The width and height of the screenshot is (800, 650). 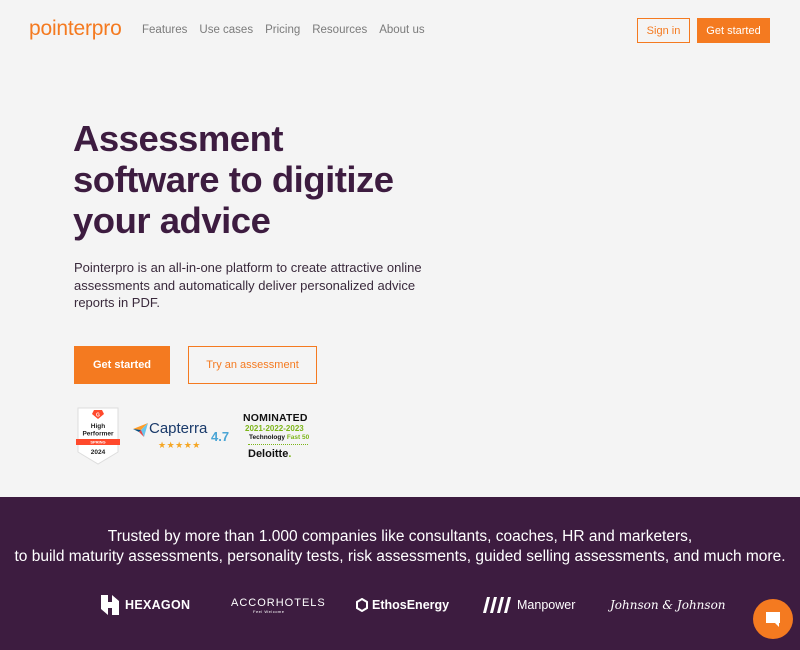 What do you see at coordinates (278, 602) in the screenshot?
I see `accor-text: ACCORHOTELS` at bounding box center [278, 602].